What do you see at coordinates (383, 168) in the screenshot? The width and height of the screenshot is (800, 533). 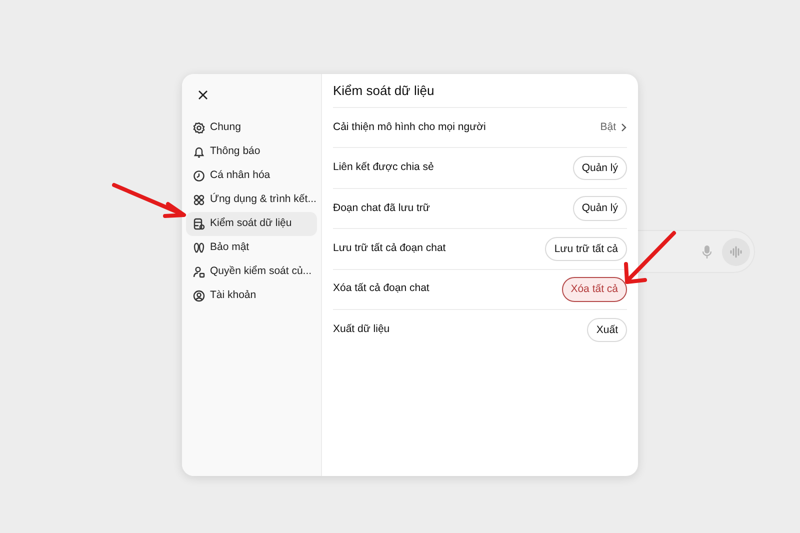 I see `setting-label: Liên kết được chia sẻ` at bounding box center [383, 168].